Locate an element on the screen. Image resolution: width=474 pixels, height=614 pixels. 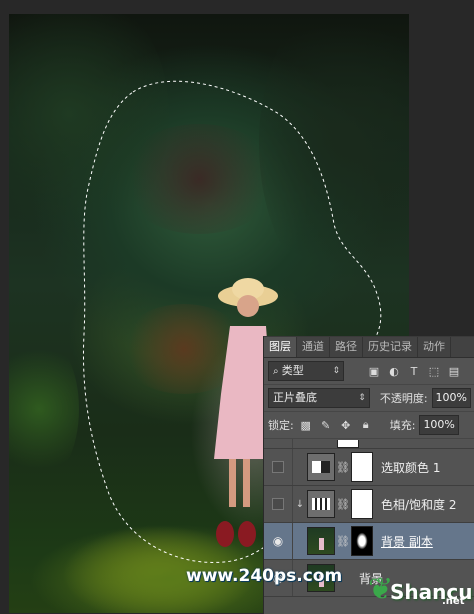
tab-actions: 动作 is located at coordinates (434, 347).